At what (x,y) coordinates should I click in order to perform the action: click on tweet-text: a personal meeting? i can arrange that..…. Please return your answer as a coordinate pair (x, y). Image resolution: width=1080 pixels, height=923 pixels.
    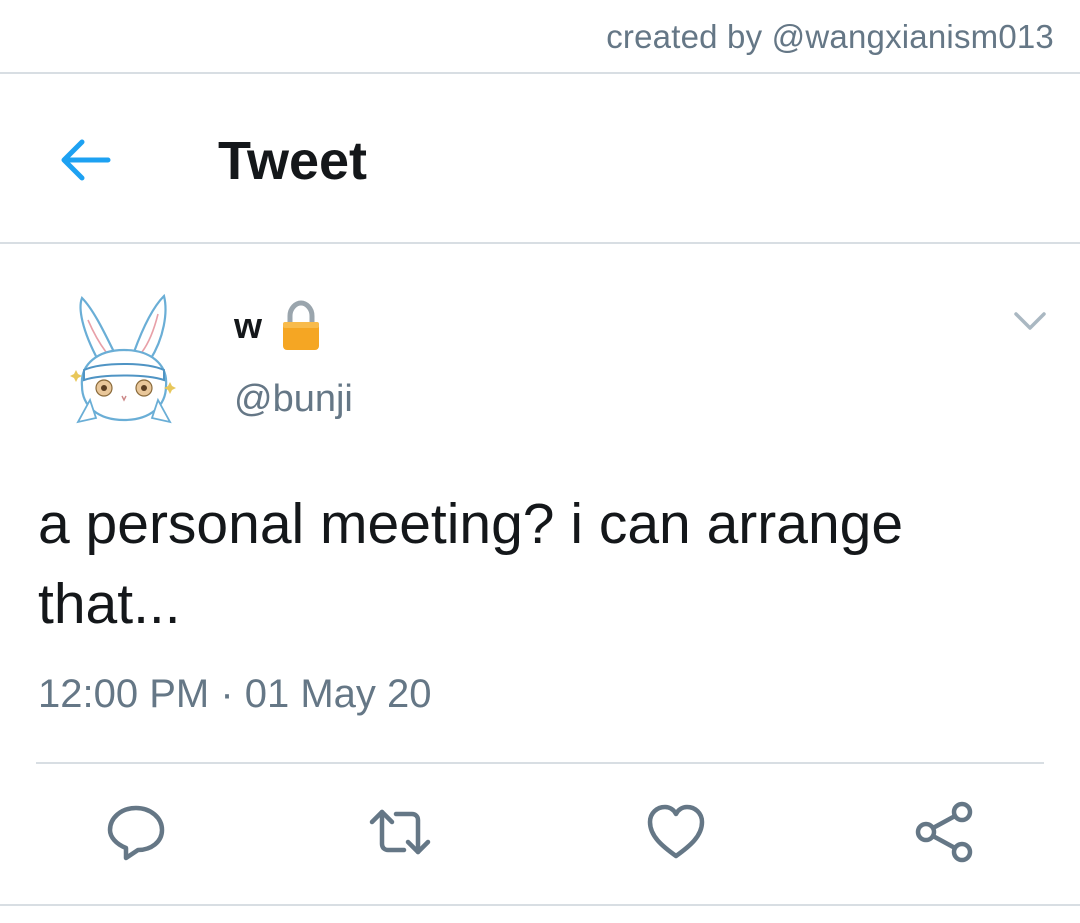
    Looking at the image, I should click on (471, 564).